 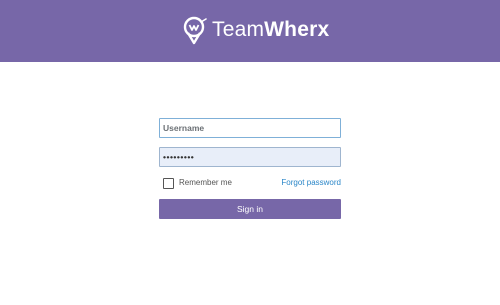 What do you see at coordinates (205, 182) in the screenshot?
I see `remember-me-label: Remember me` at bounding box center [205, 182].